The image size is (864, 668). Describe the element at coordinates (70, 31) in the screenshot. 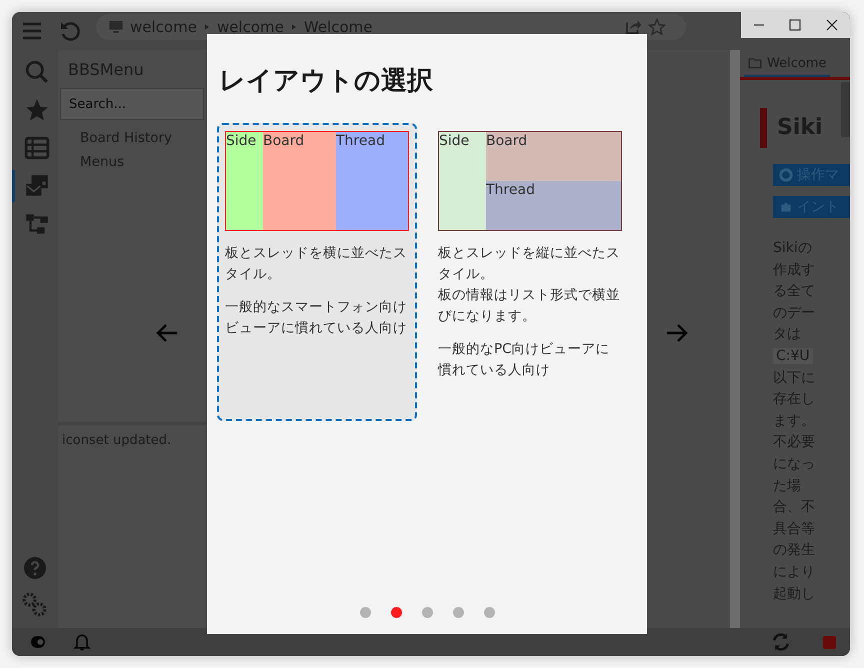

I see `undo-icon` at that location.